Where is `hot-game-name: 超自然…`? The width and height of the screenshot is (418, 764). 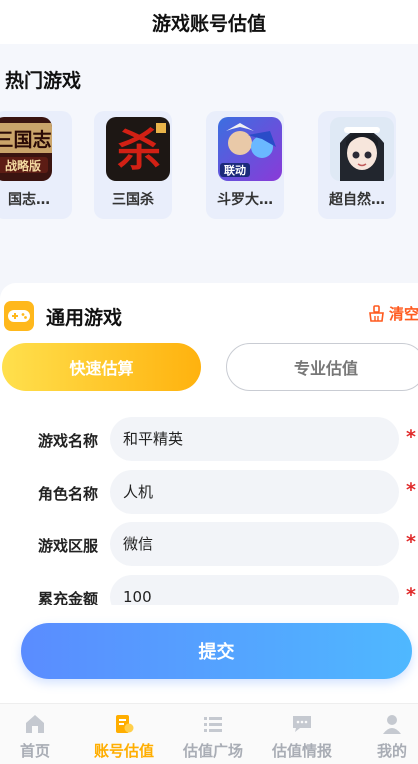 hot-game-name: 超自然… is located at coordinates (357, 200).